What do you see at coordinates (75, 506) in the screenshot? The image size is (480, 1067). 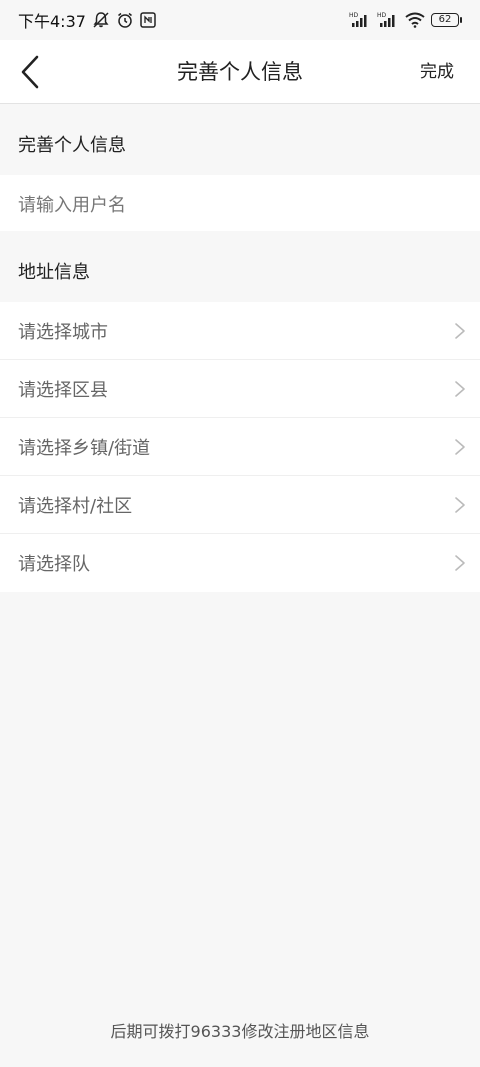 I see `row-label: 请选择村/社区` at bounding box center [75, 506].